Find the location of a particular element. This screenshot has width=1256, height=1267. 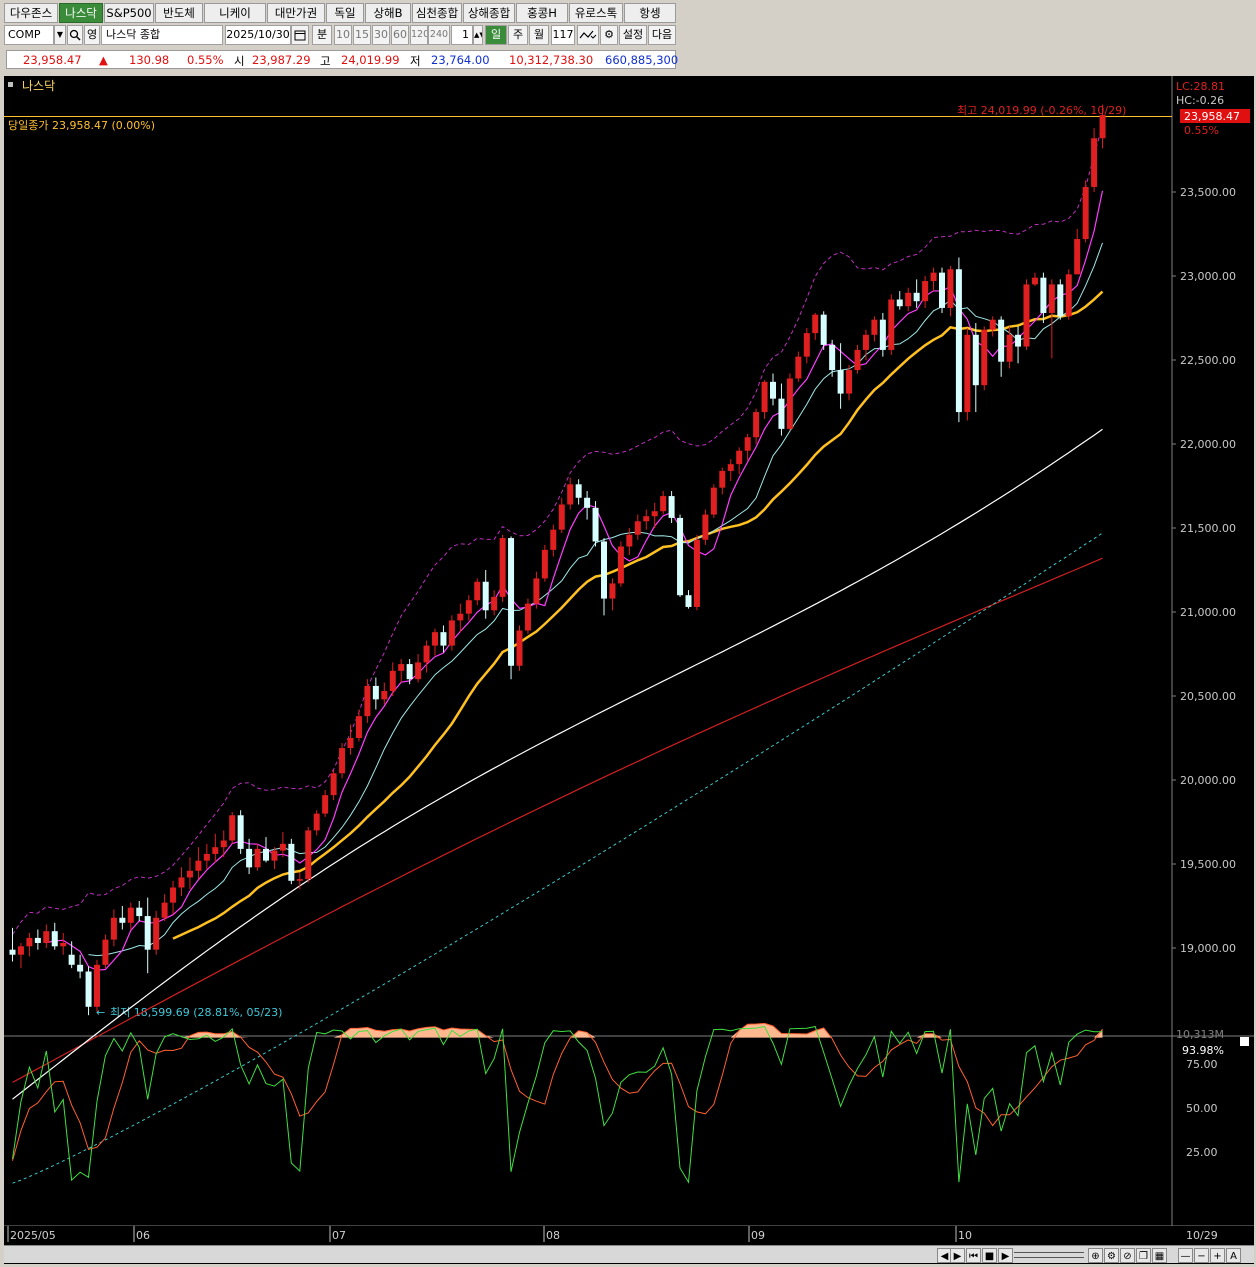

price-tick-label: 22,500.00 is located at coordinates (1208, 360).